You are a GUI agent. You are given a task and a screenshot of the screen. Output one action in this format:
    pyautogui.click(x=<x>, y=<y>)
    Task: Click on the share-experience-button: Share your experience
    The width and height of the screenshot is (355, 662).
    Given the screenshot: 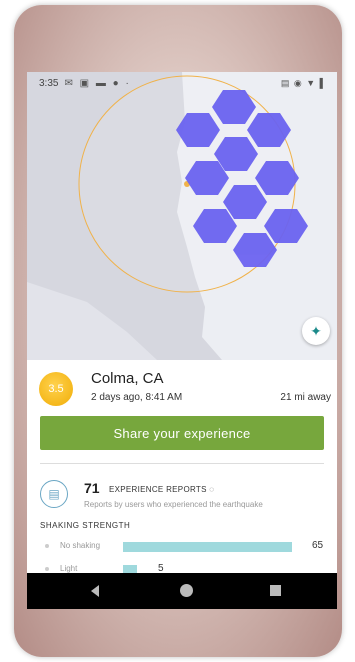 What is the action you would take?
    pyautogui.click(x=182, y=433)
    